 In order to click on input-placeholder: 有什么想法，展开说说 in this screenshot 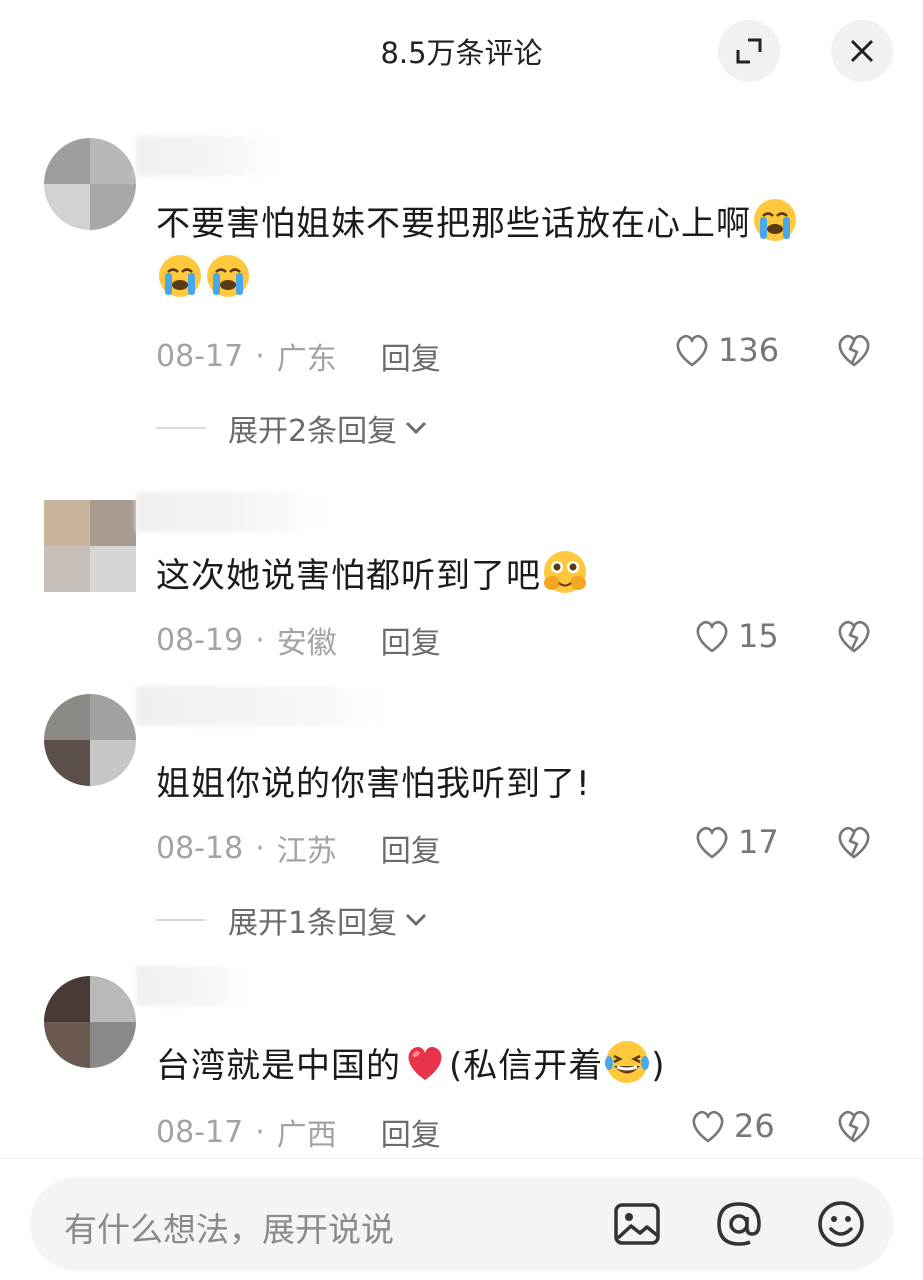, I will do `click(229, 1229)`.